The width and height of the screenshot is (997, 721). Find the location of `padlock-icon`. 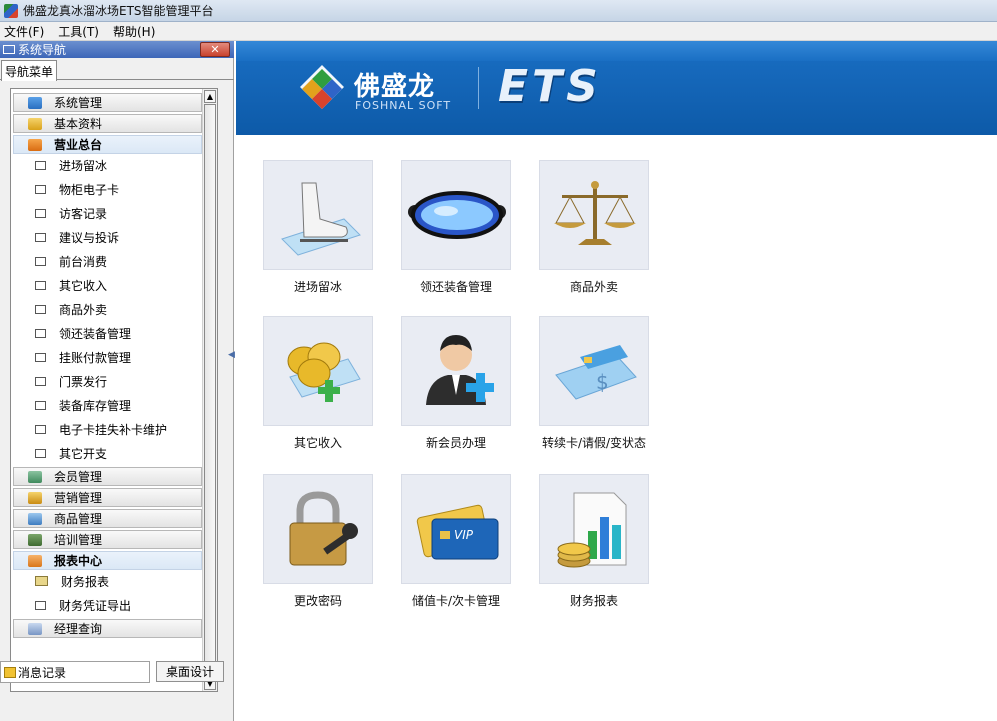

padlock-icon is located at coordinates (319, 530).